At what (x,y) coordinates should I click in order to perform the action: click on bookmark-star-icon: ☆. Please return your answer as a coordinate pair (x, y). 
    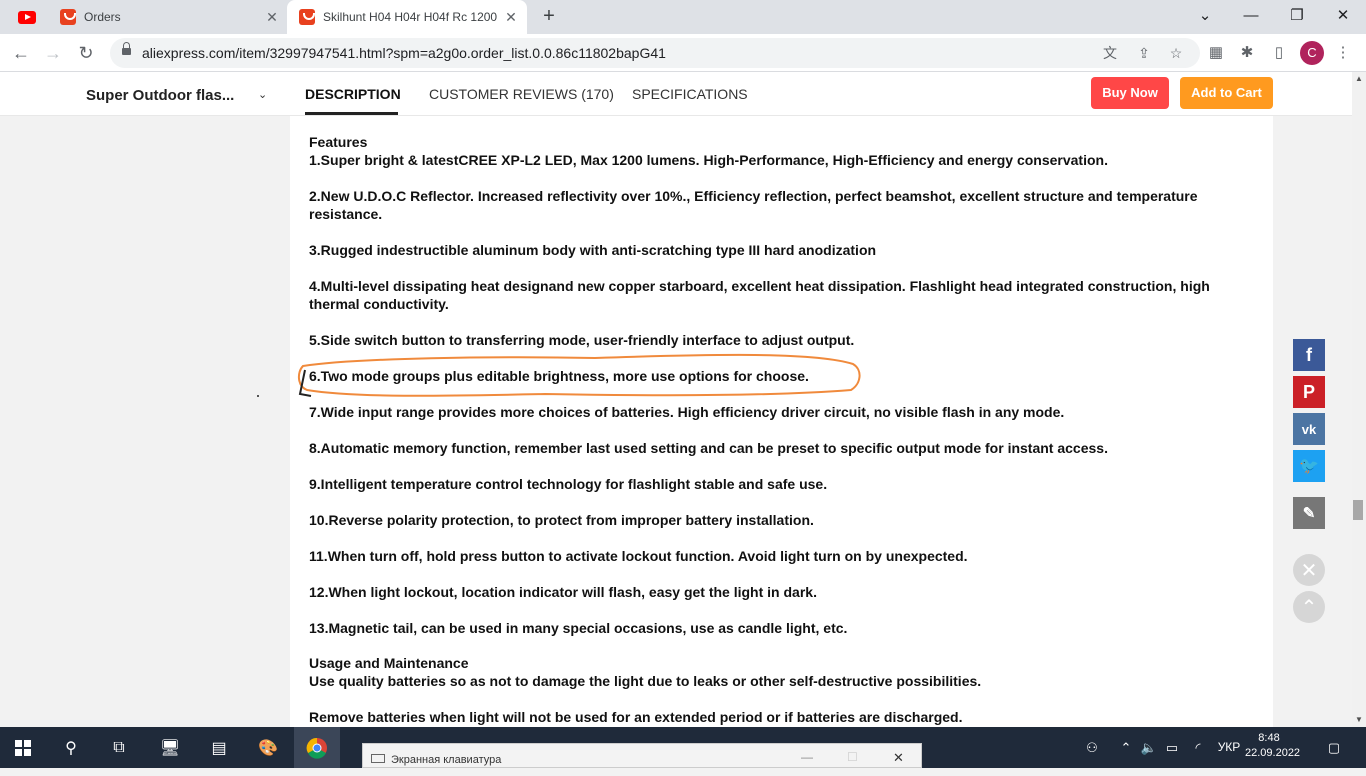
    Looking at the image, I should click on (1176, 53).